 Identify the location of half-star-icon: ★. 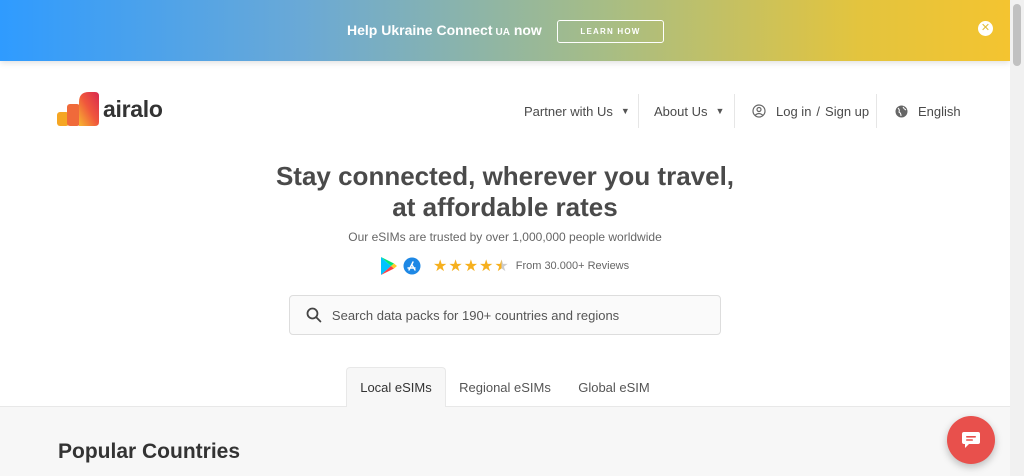
(501, 266).